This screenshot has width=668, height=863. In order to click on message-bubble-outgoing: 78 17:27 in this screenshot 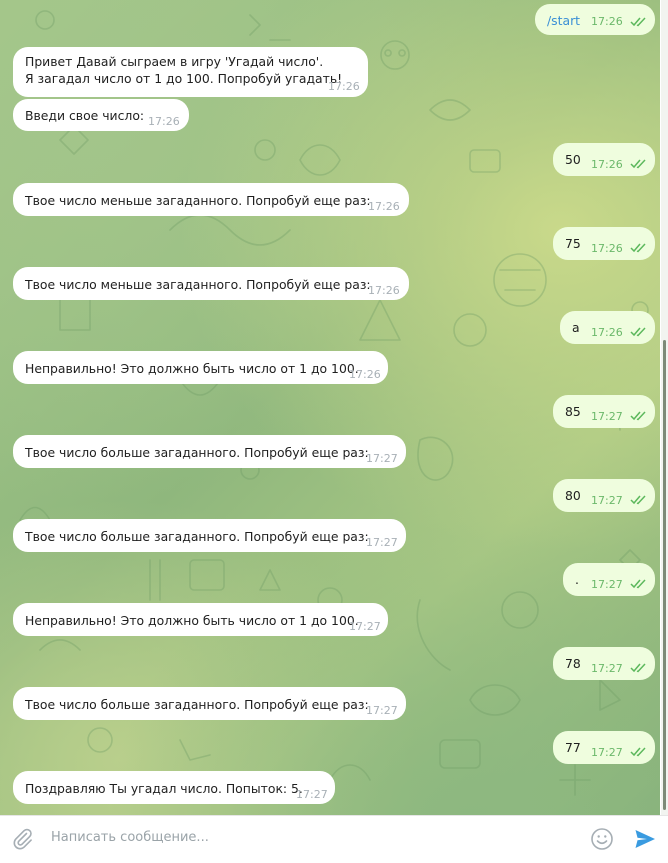, I will do `click(604, 663)`.